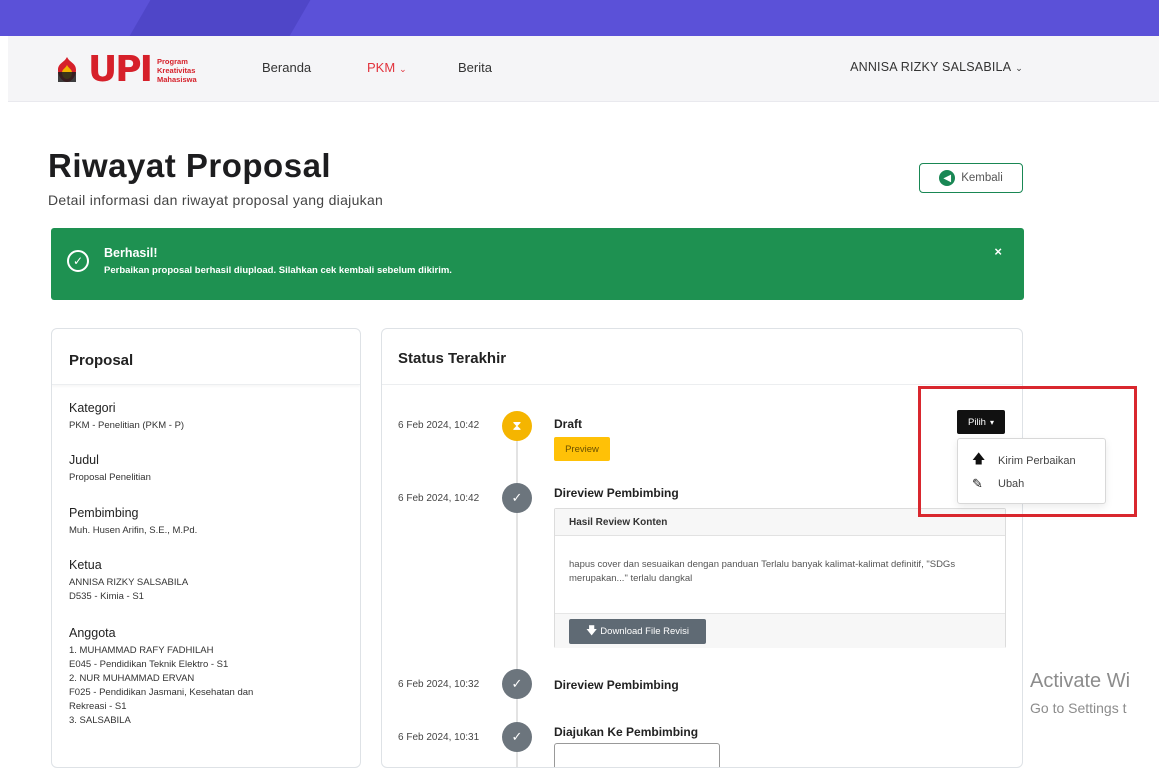  What do you see at coordinates (947, 178) in the screenshot?
I see `arrow-left-circle-icon: ◀` at bounding box center [947, 178].